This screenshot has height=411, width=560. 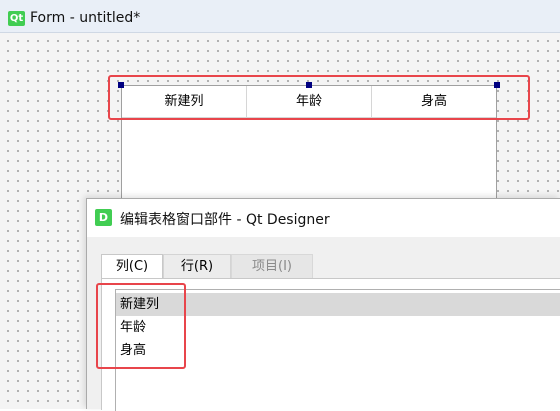 What do you see at coordinates (141, 326) in the screenshot?
I see `highlight-box-column-list` at bounding box center [141, 326].